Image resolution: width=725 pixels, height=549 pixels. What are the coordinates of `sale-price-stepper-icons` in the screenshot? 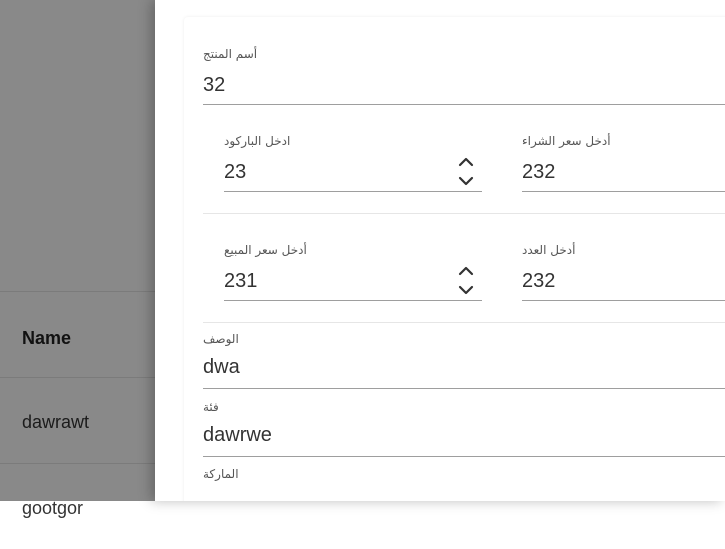 It's located at (466, 280).